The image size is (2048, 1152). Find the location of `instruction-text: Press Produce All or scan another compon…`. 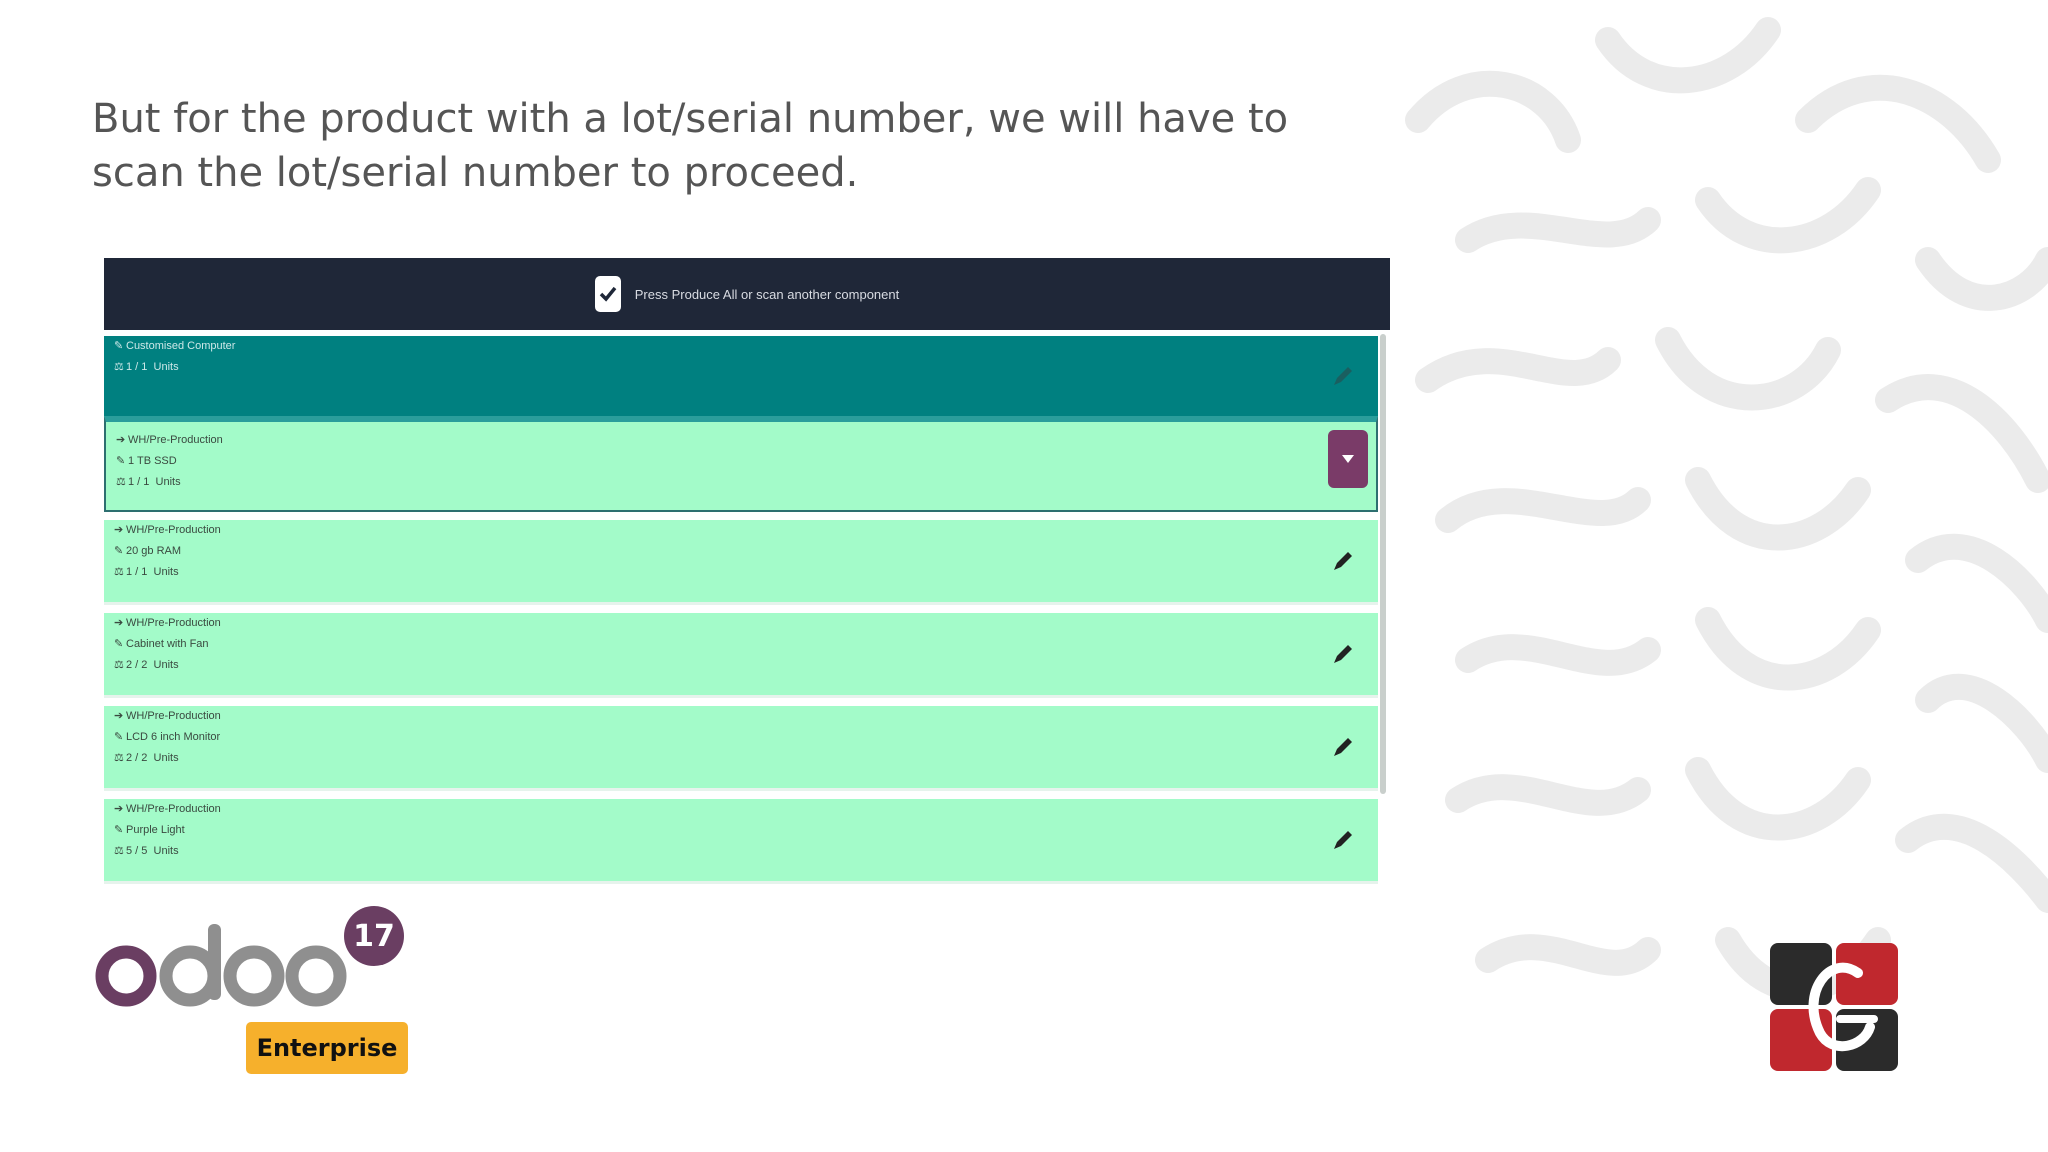

instruction-text: Press Produce All or scan another compon… is located at coordinates (767, 294).